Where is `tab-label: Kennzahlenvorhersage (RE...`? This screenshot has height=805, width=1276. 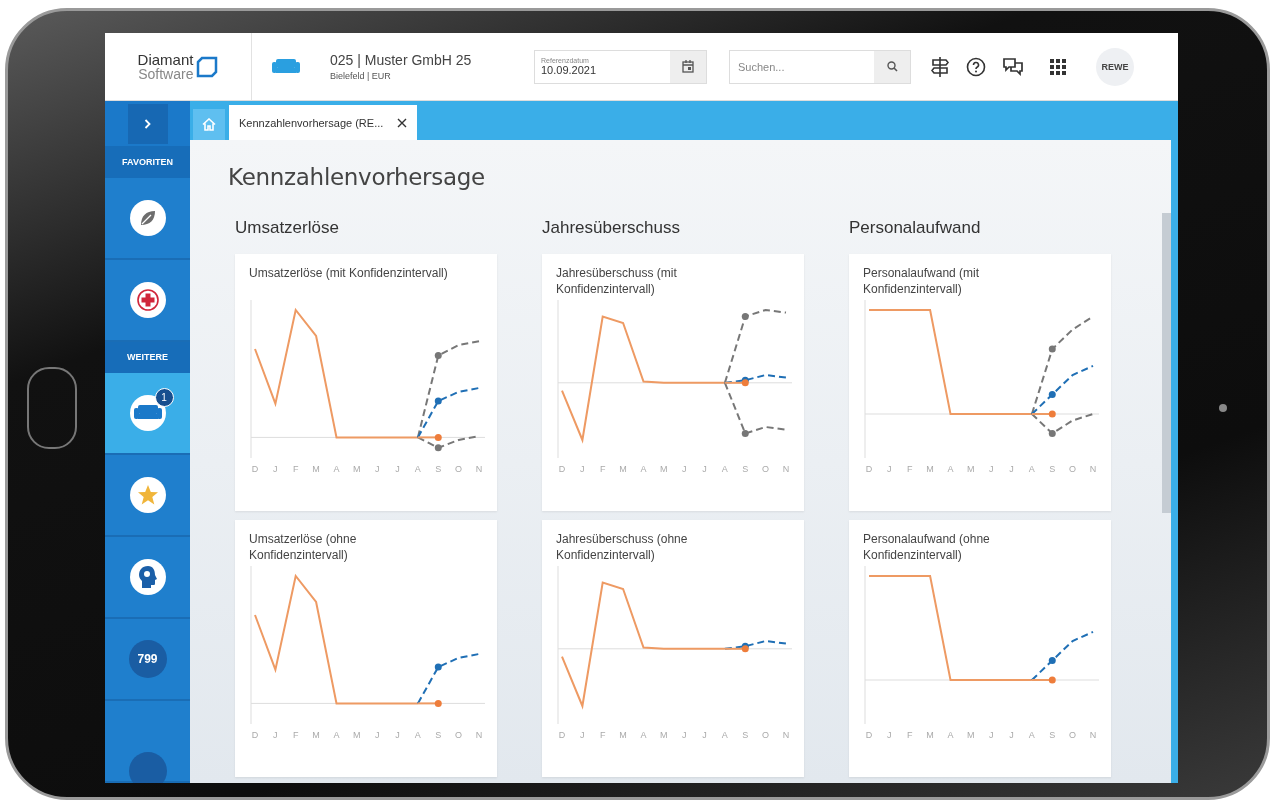
tab-label: Kennzahlenvorhersage (RE... is located at coordinates (311, 122).